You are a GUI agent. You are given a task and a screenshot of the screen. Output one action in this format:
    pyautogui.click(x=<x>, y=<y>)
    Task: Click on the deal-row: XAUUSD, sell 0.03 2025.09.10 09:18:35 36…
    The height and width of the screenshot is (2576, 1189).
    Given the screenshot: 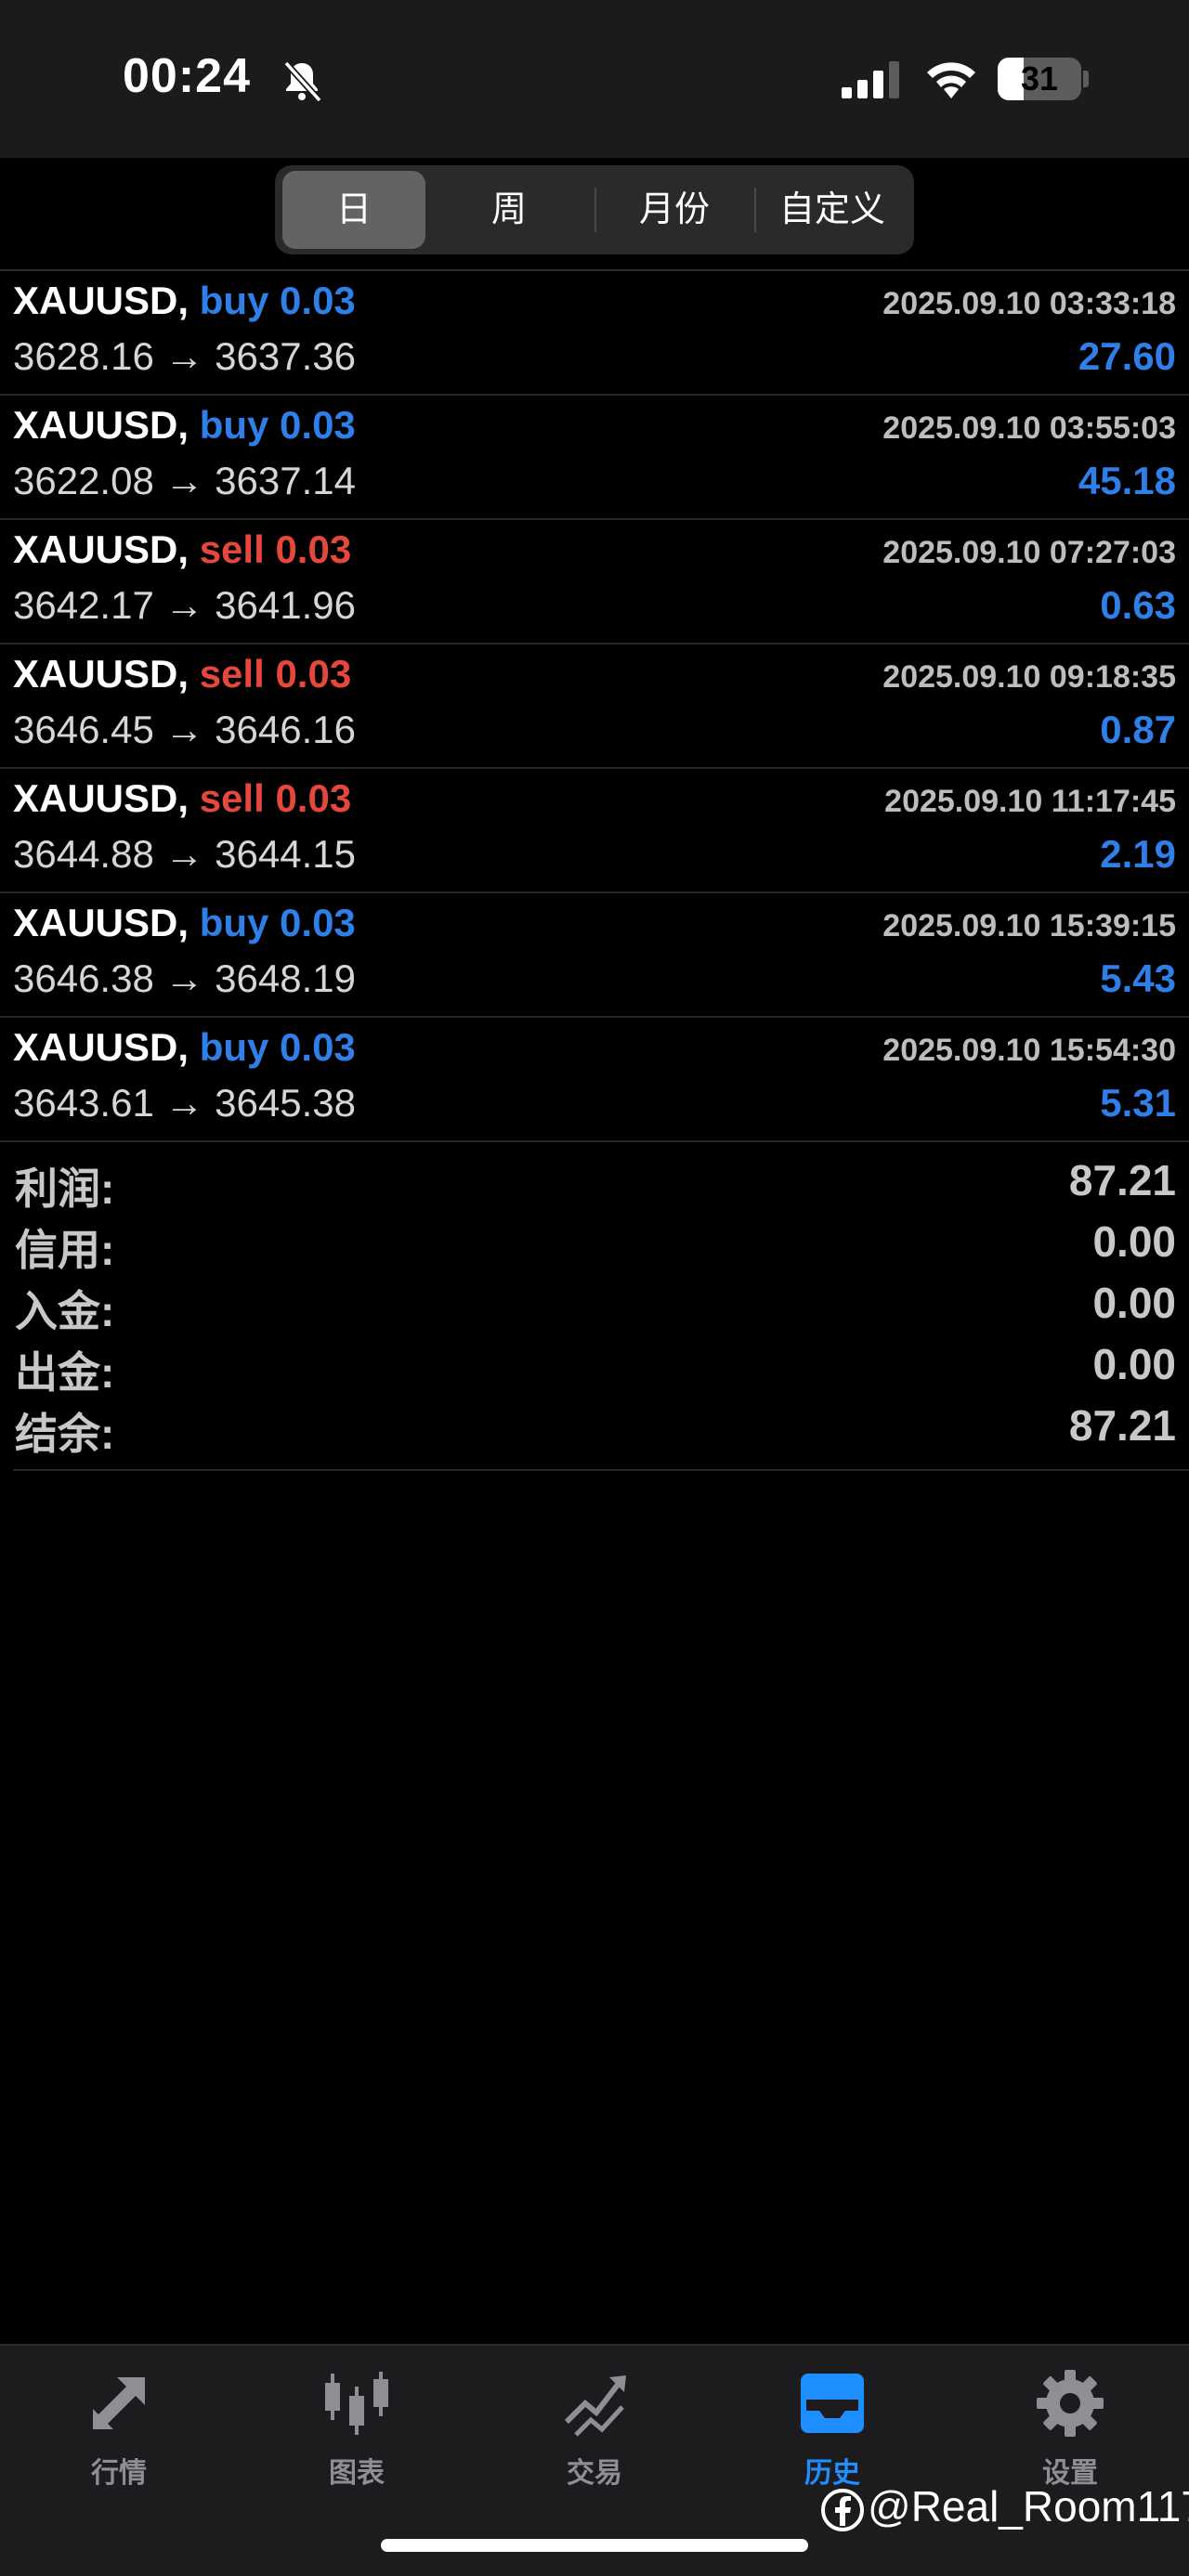 What is the action you would take?
    pyautogui.click(x=594, y=706)
    